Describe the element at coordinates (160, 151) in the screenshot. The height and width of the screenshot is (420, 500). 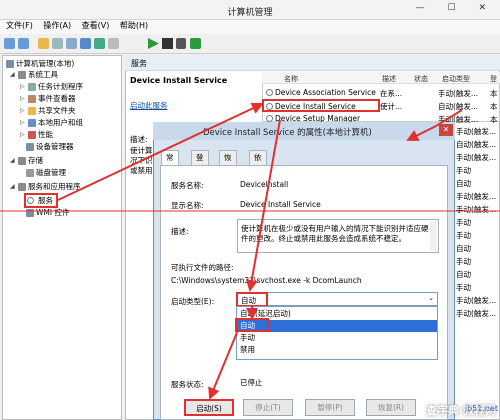
I see `arrow-services-to-row` at that location.